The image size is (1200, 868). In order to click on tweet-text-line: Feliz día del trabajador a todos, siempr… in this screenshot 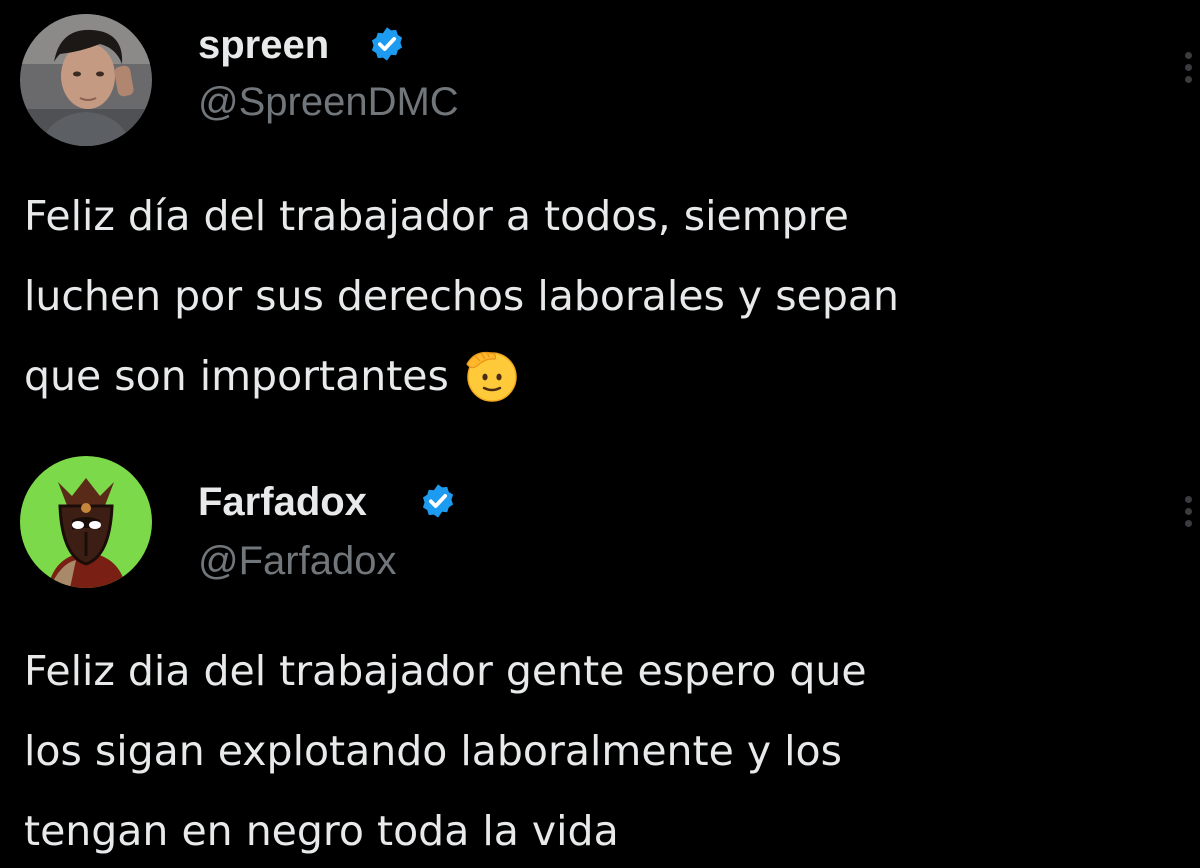, I will do `click(436, 216)`.